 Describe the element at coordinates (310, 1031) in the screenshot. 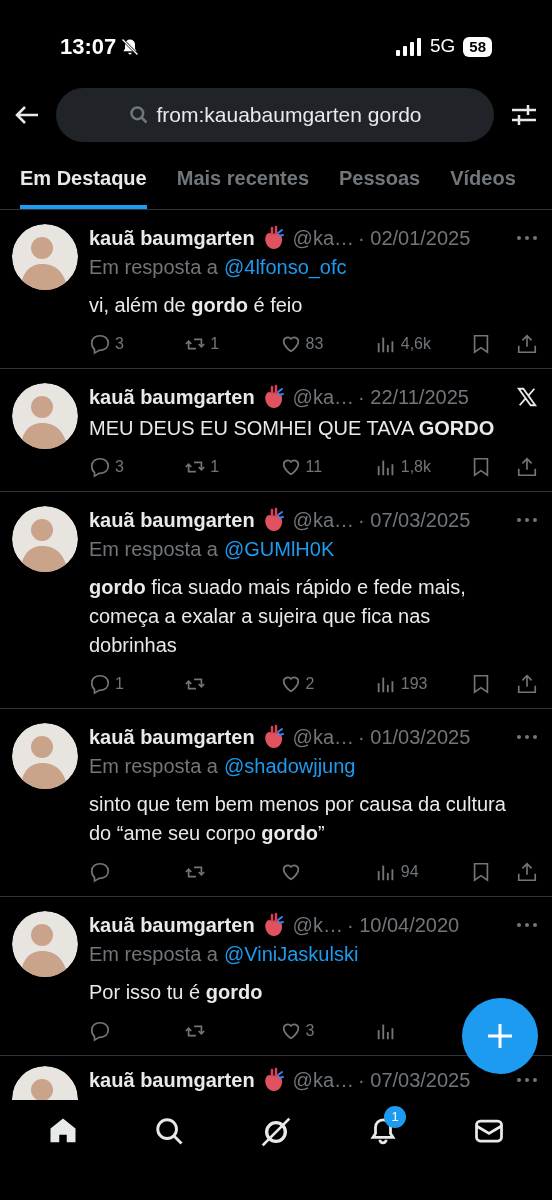

I see `like-count: 3` at that location.